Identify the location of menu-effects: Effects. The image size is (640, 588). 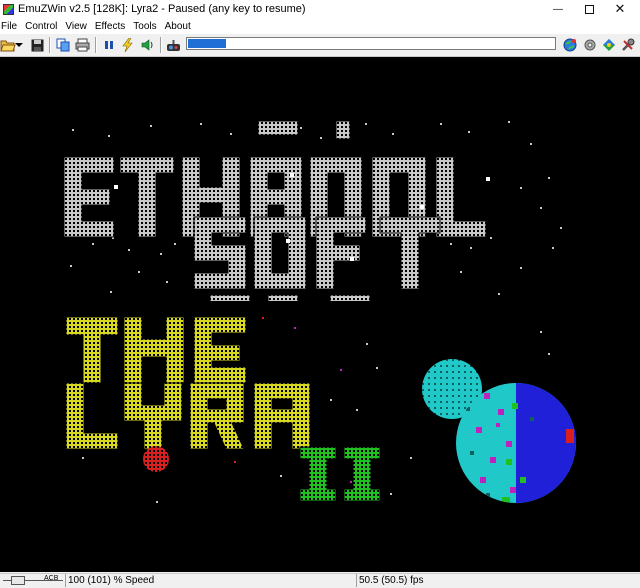
(111, 26).